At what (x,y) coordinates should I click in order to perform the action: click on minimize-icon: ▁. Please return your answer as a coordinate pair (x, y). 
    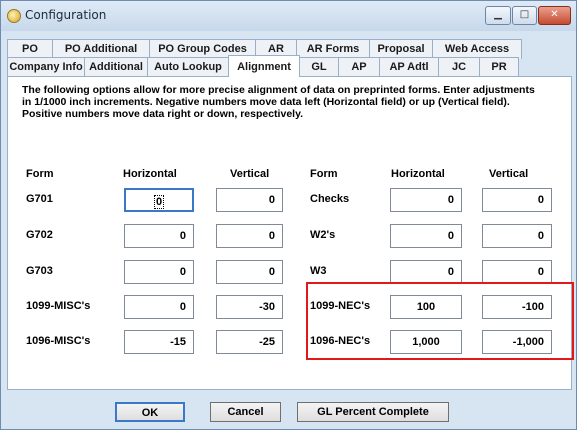
    Looking at the image, I should click on (498, 15).